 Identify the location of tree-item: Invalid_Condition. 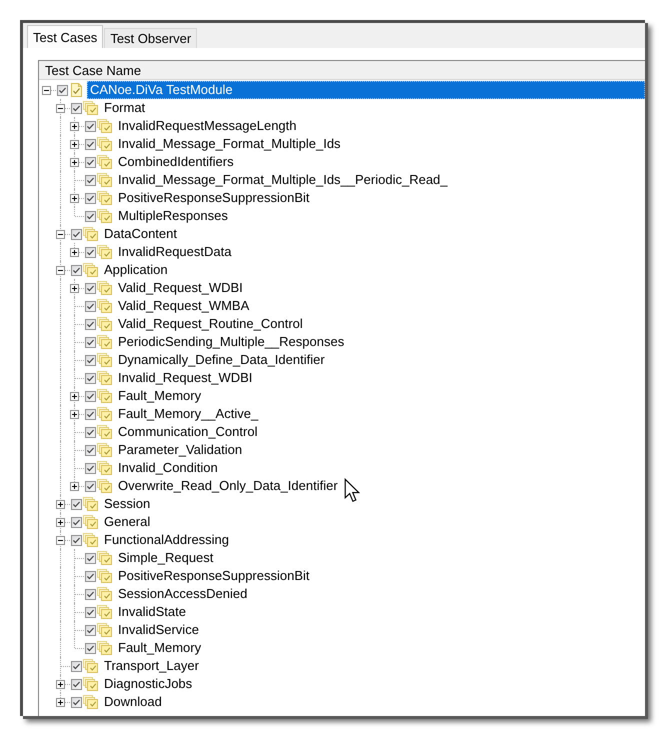
(168, 468).